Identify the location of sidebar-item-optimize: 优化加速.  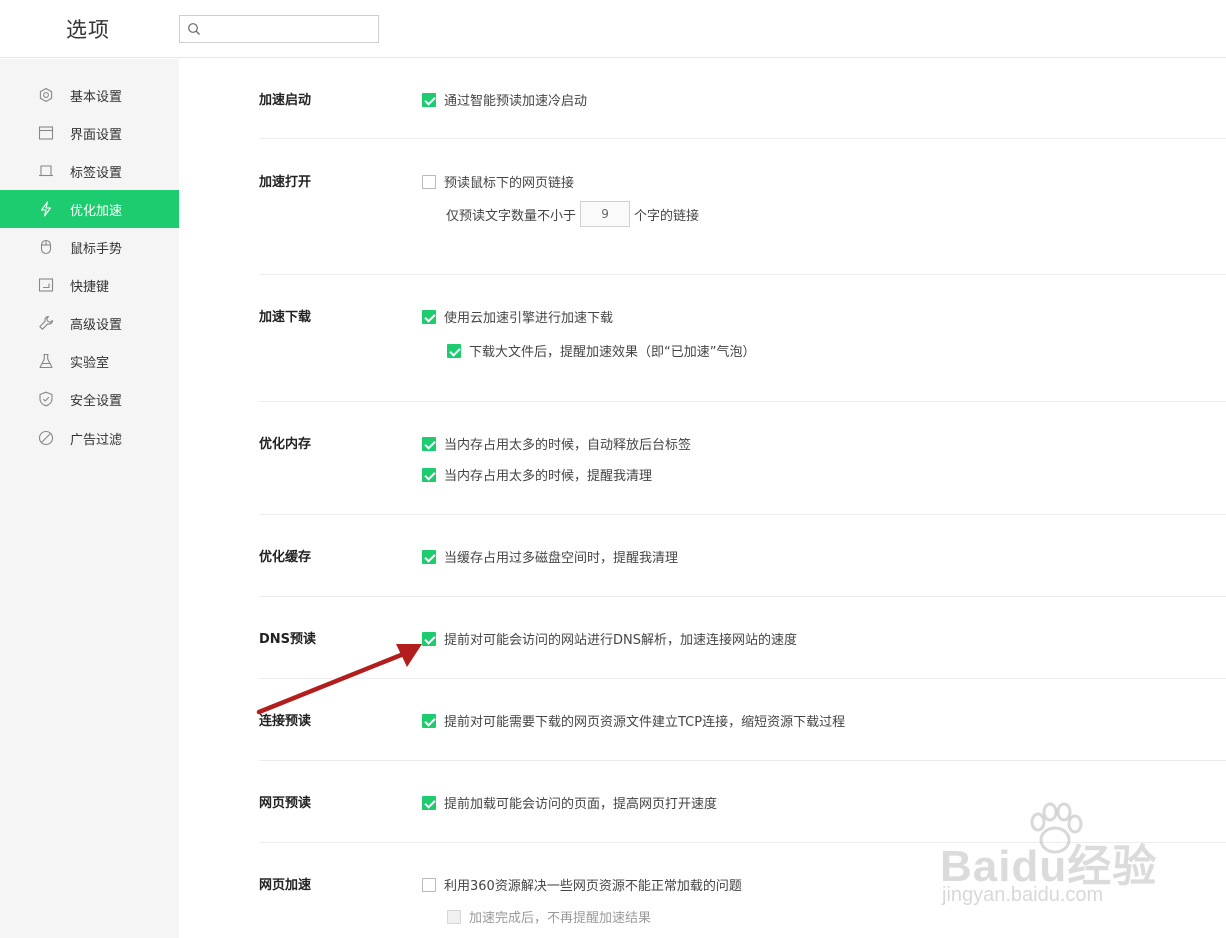
(89, 209).